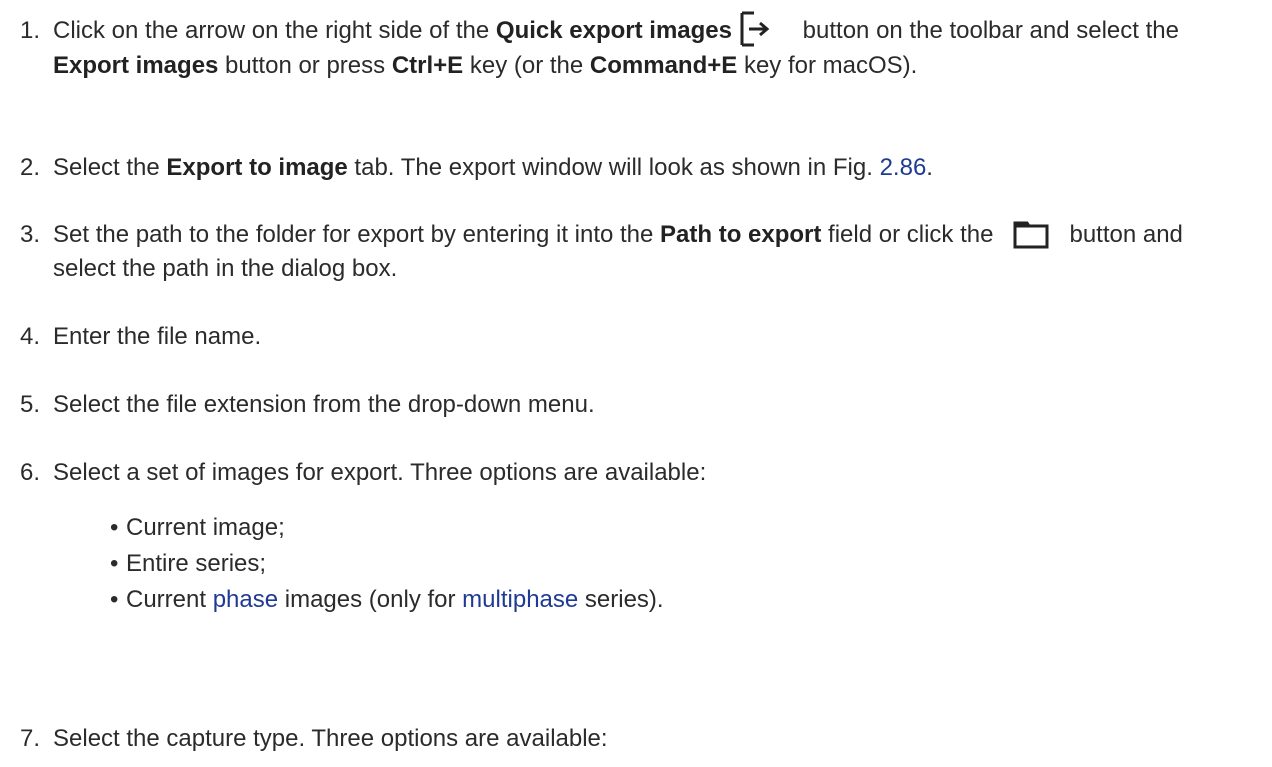  I want to click on export-arrow-icon, so click(756, 29).